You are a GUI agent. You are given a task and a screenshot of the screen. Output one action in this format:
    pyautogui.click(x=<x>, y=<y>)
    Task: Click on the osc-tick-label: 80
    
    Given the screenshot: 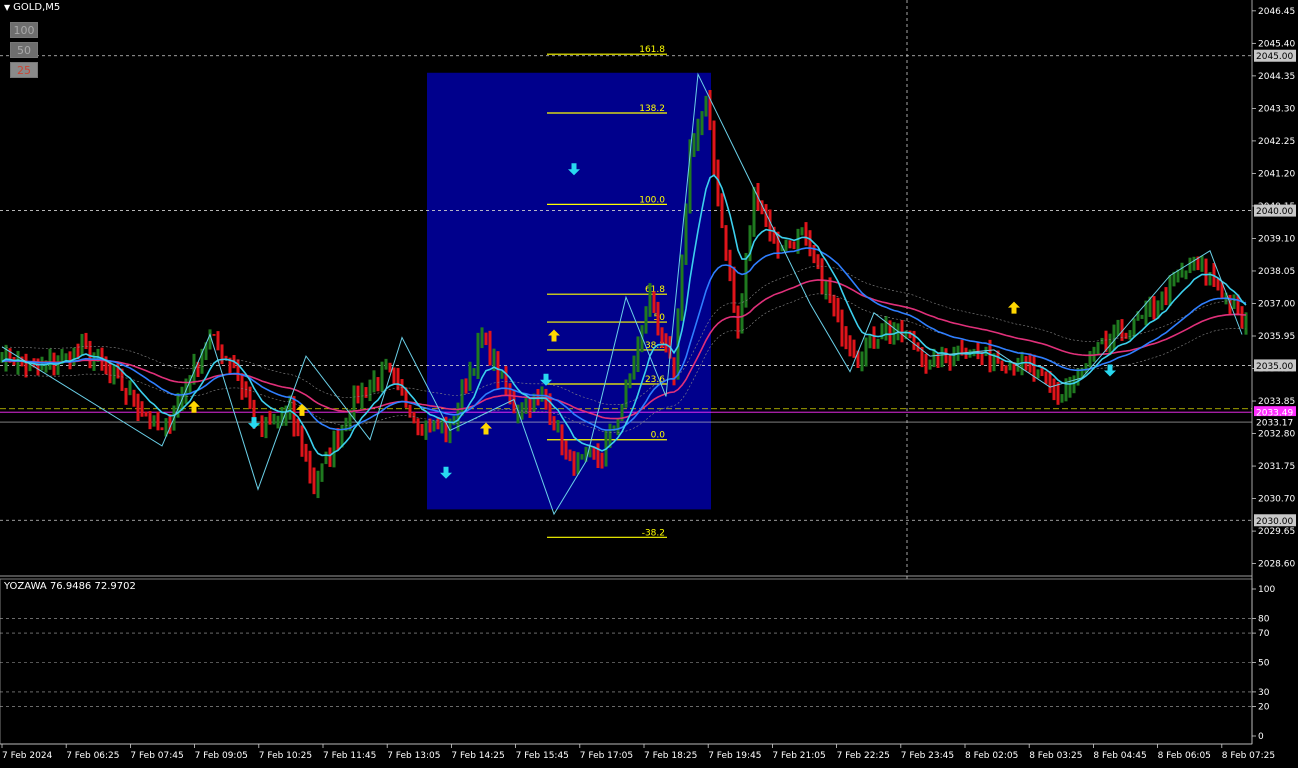 What is the action you would take?
    pyautogui.click(x=1264, y=619)
    